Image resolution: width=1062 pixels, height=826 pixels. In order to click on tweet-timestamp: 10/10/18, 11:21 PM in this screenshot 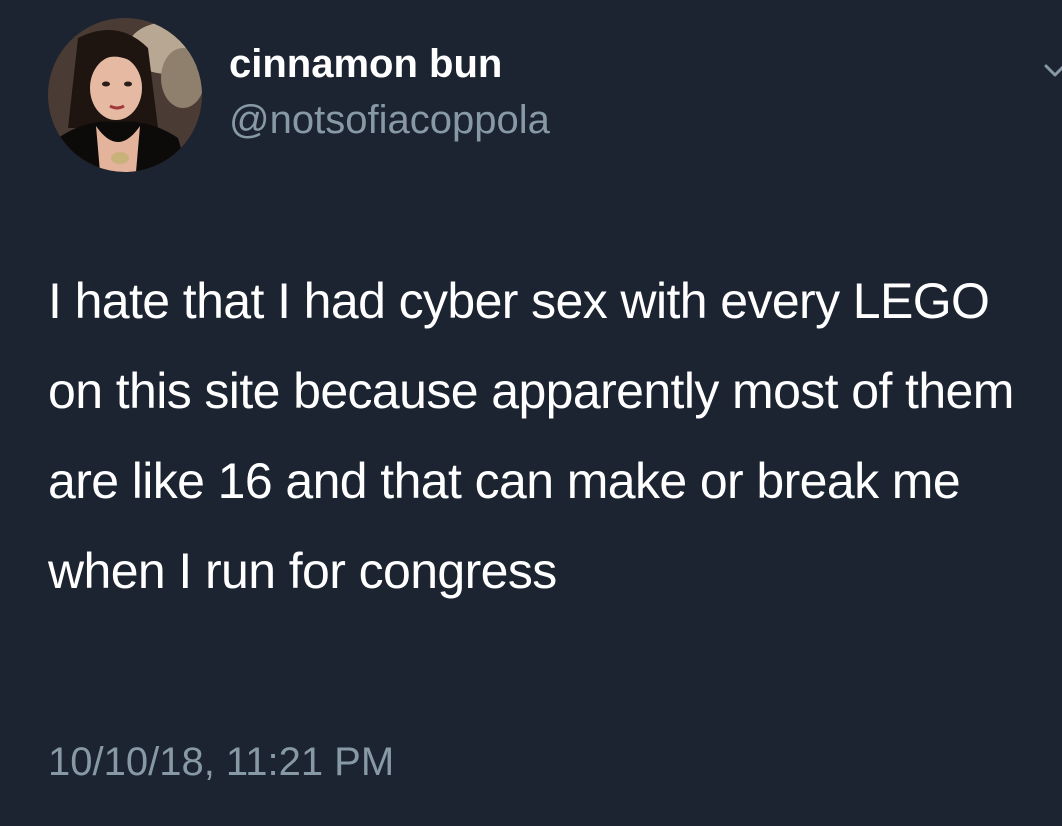, I will do `click(221, 762)`.